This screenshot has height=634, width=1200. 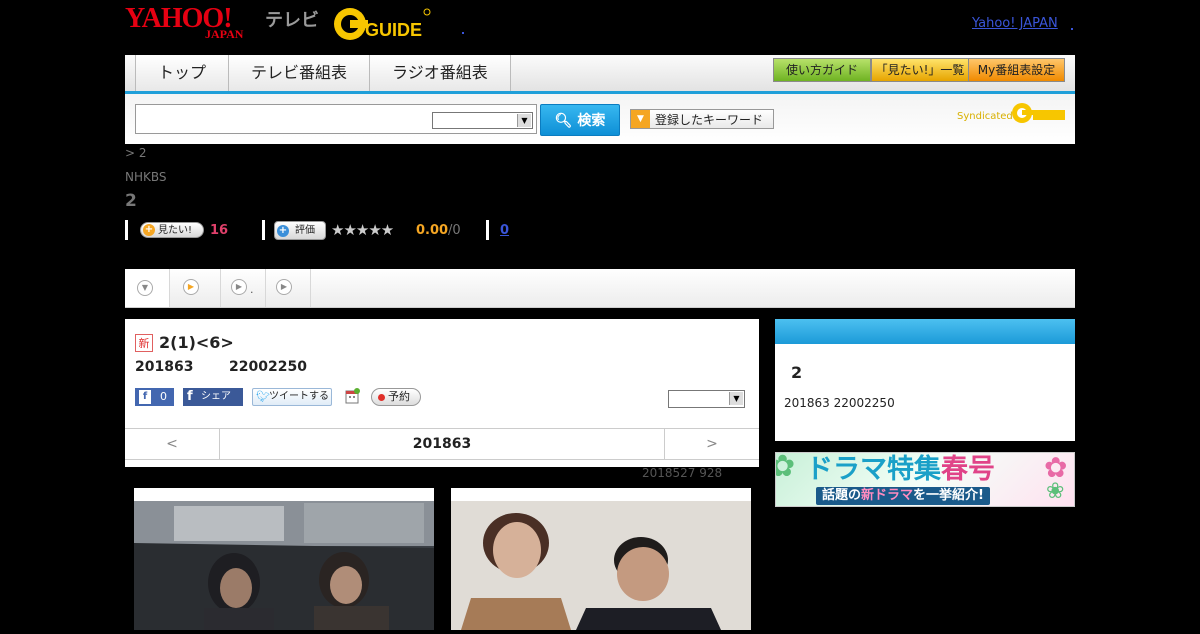 I want to click on tab-4: ▶, so click(x=288, y=288).